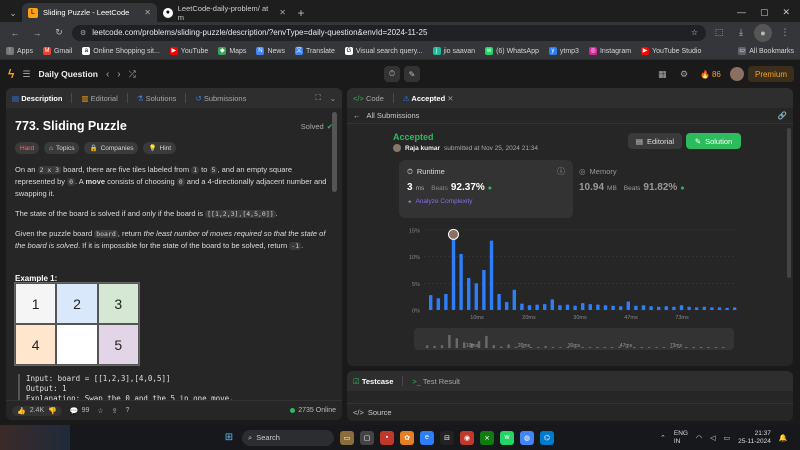  Describe the element at coordinates (754, 438) in the screenshot. I see `clock: 21:37 25-11-2024` at that location.